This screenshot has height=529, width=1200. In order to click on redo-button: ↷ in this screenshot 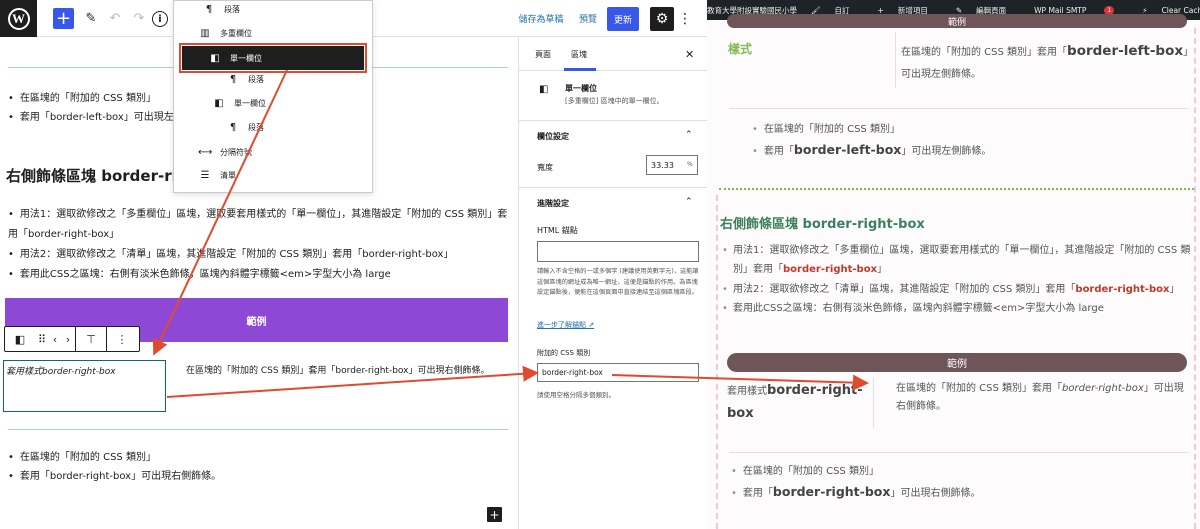, I will do `click(139, 18)`.